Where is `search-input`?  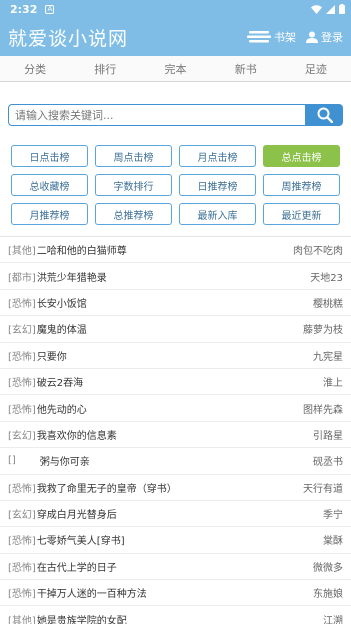 search-input is located at coordinates (157, 115).